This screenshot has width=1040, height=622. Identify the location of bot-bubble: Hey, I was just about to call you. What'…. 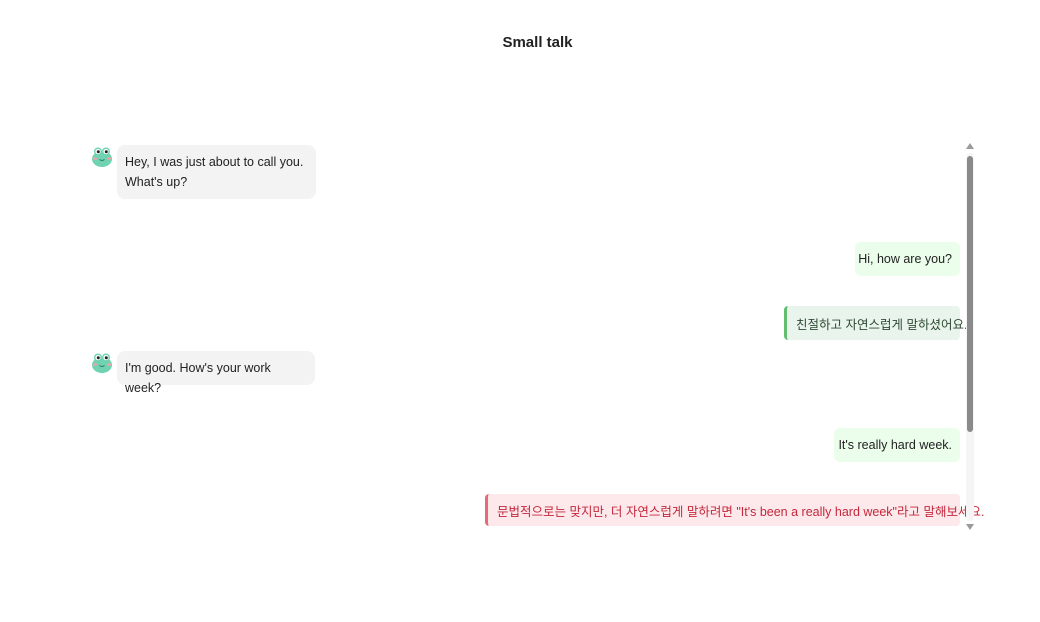
(216, 172).